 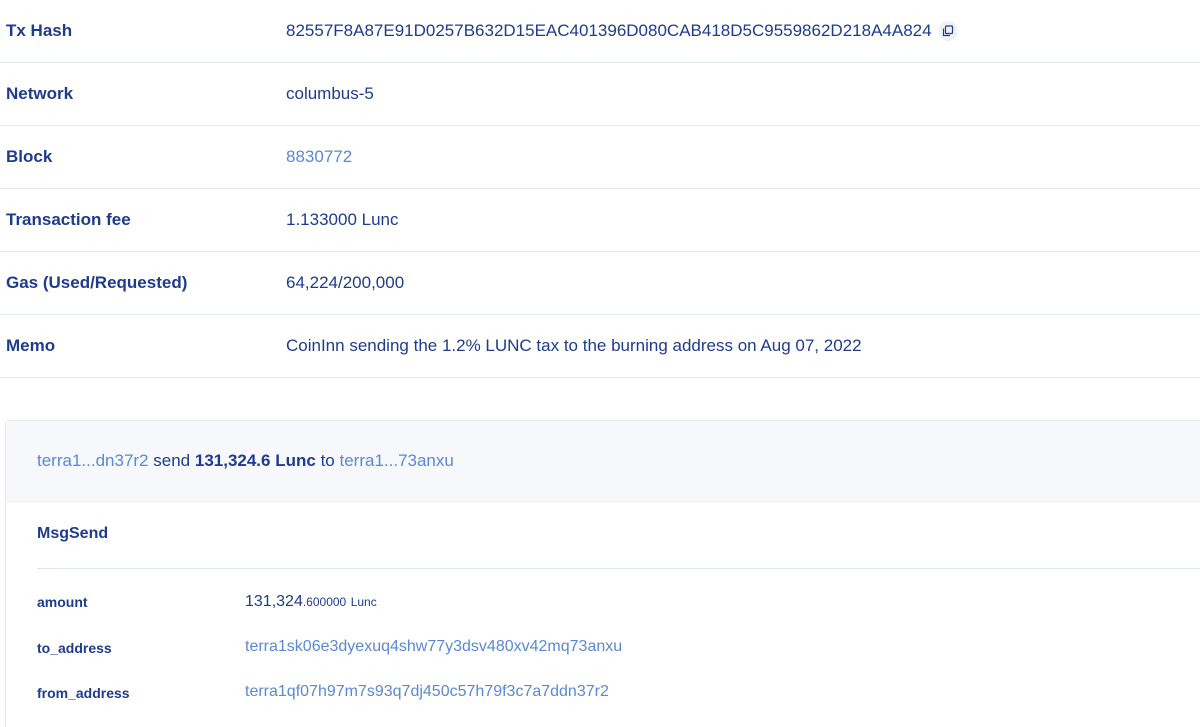 I want to click on summary-amount: 131,324.6 Lunc, so click(x=255, y=460).